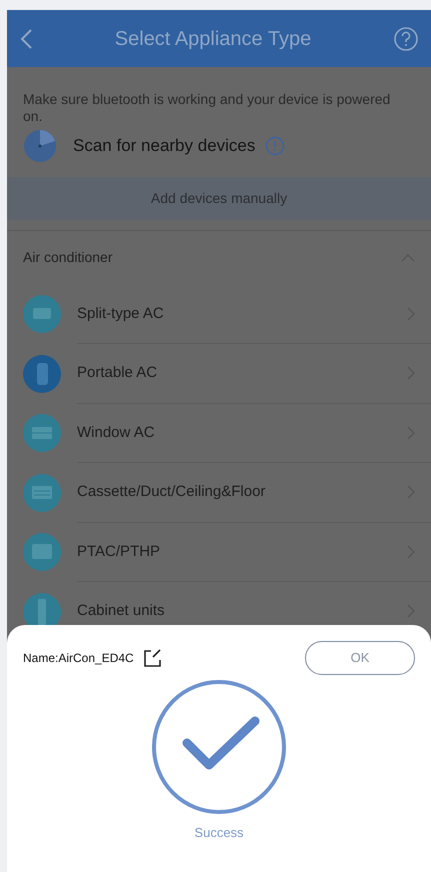  Describe the element at coordinates (219, 747) in the screenshot. I see `success-check-icon` at that location.